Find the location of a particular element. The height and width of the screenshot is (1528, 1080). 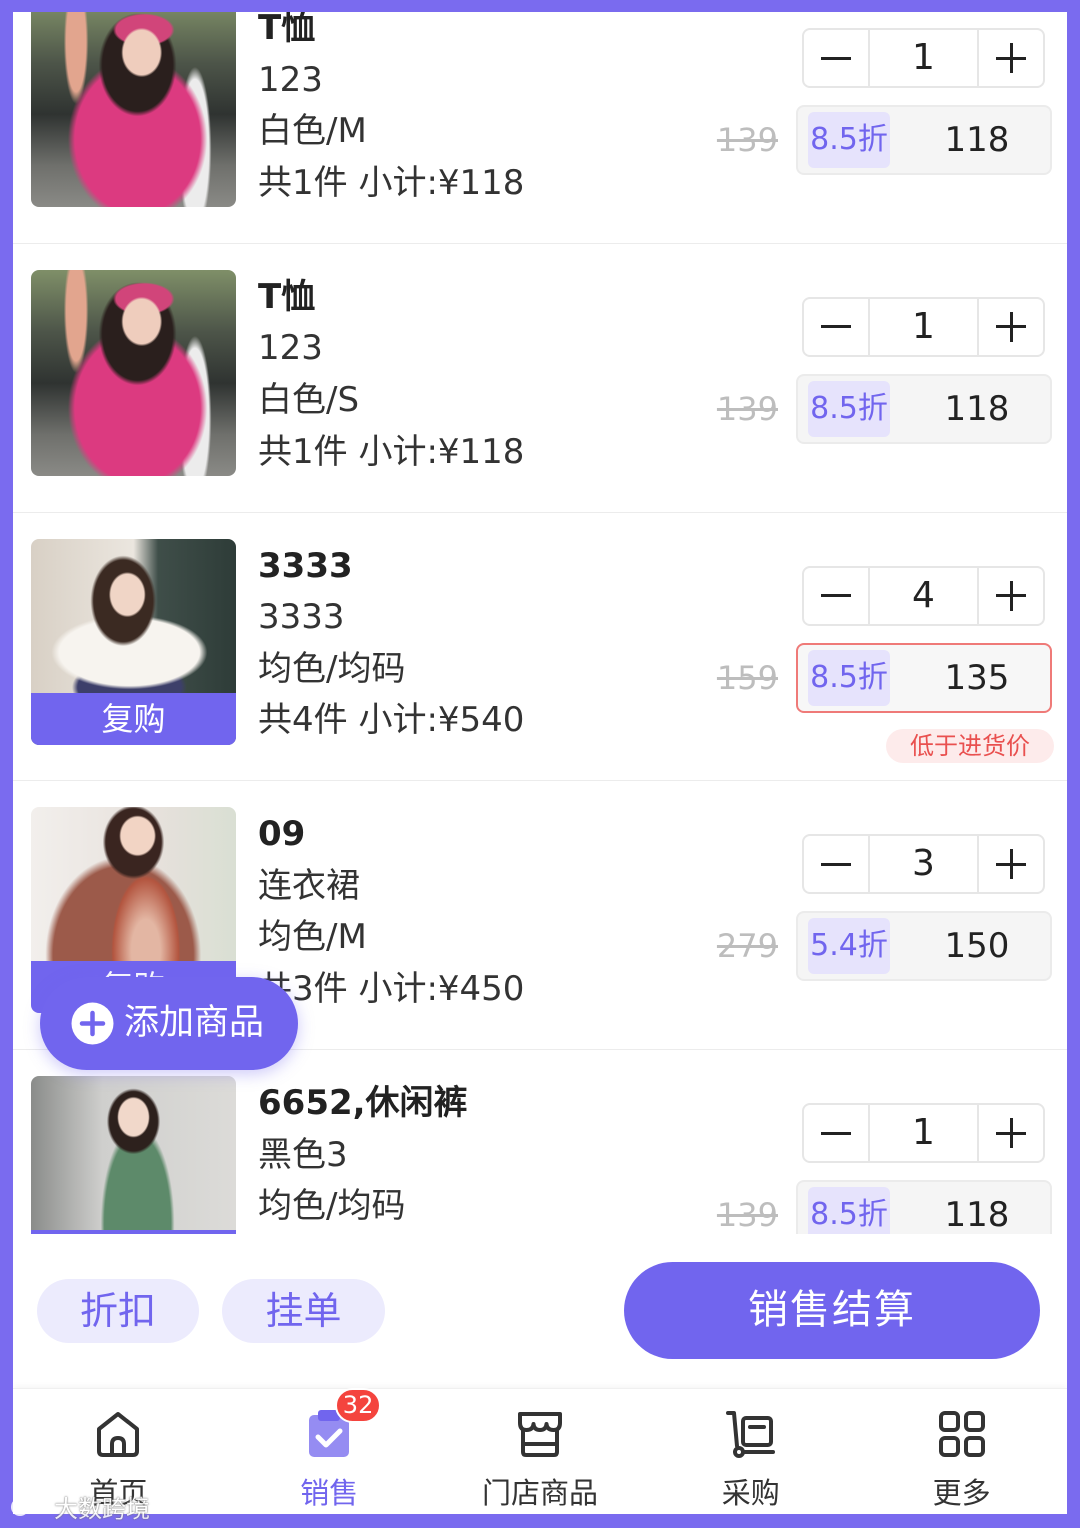

product-subtitle: 连衣裙 is located at coordinates (309, 885).